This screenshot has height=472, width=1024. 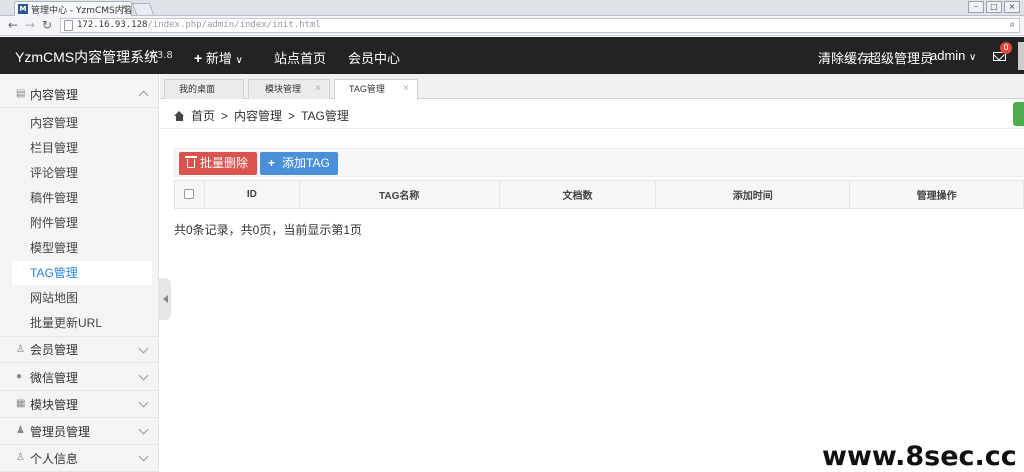 I want to click on tag-table: ID TAG名称 文档数 添加时间 管理操作, so click(x=599, y=194).